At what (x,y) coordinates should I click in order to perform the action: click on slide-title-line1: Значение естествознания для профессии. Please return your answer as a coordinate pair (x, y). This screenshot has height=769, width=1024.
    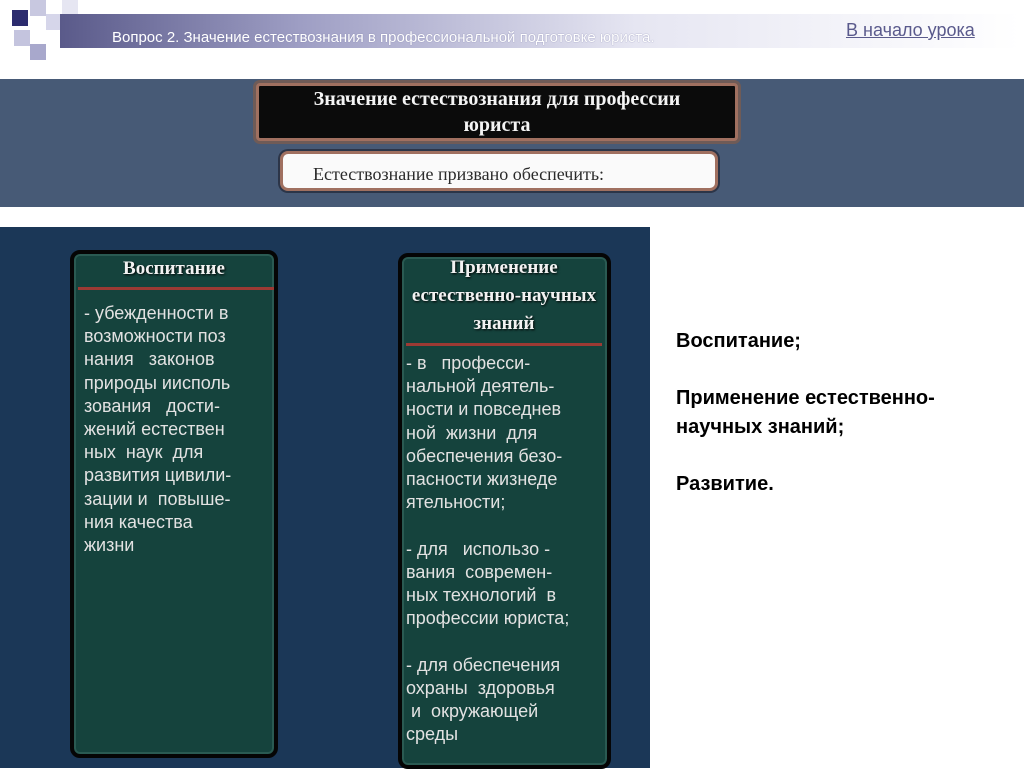
    Looking at the image, I should click on (497, 99).